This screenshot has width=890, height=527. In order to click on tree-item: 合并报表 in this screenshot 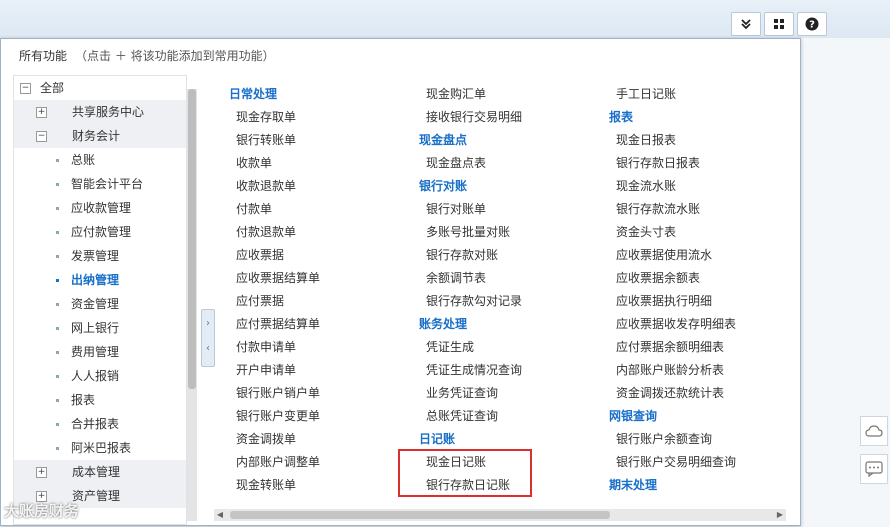, I will do `click(100, 424)`.